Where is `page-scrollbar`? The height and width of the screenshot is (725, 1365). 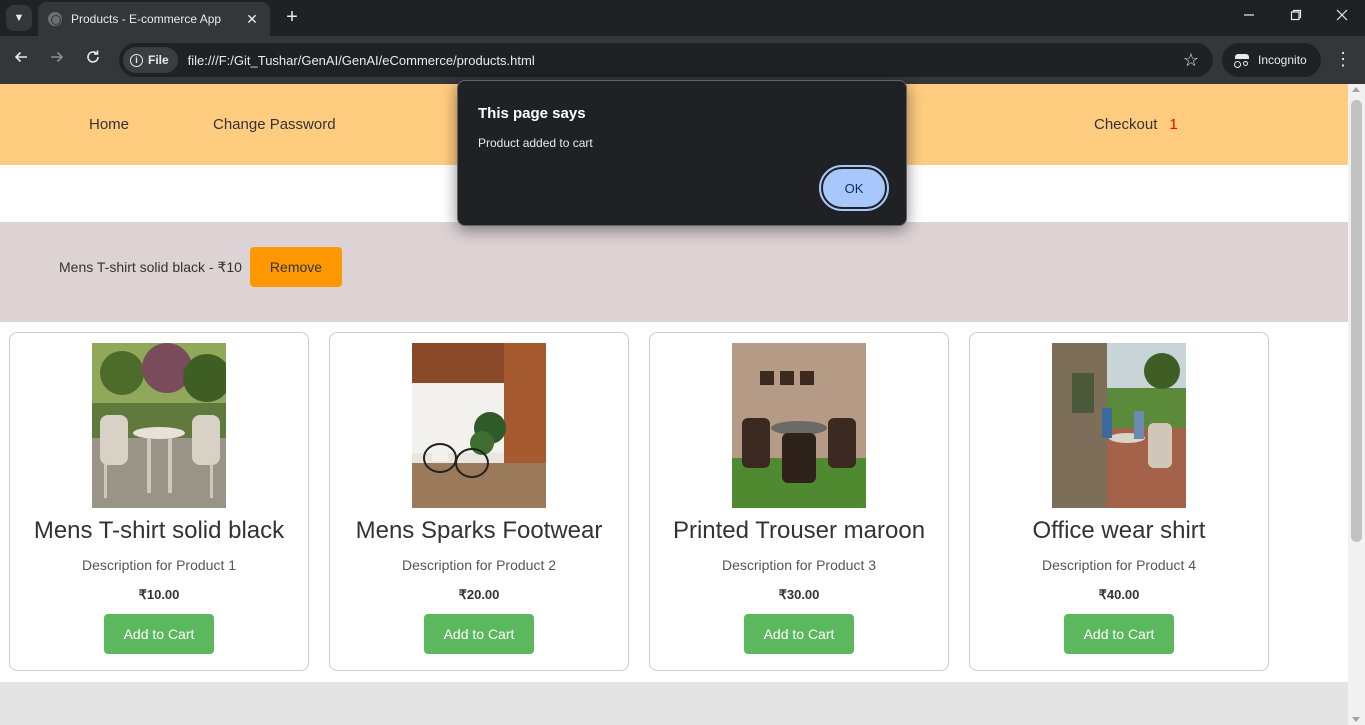
page-scrollbar is located at coordinates (1356, 404).